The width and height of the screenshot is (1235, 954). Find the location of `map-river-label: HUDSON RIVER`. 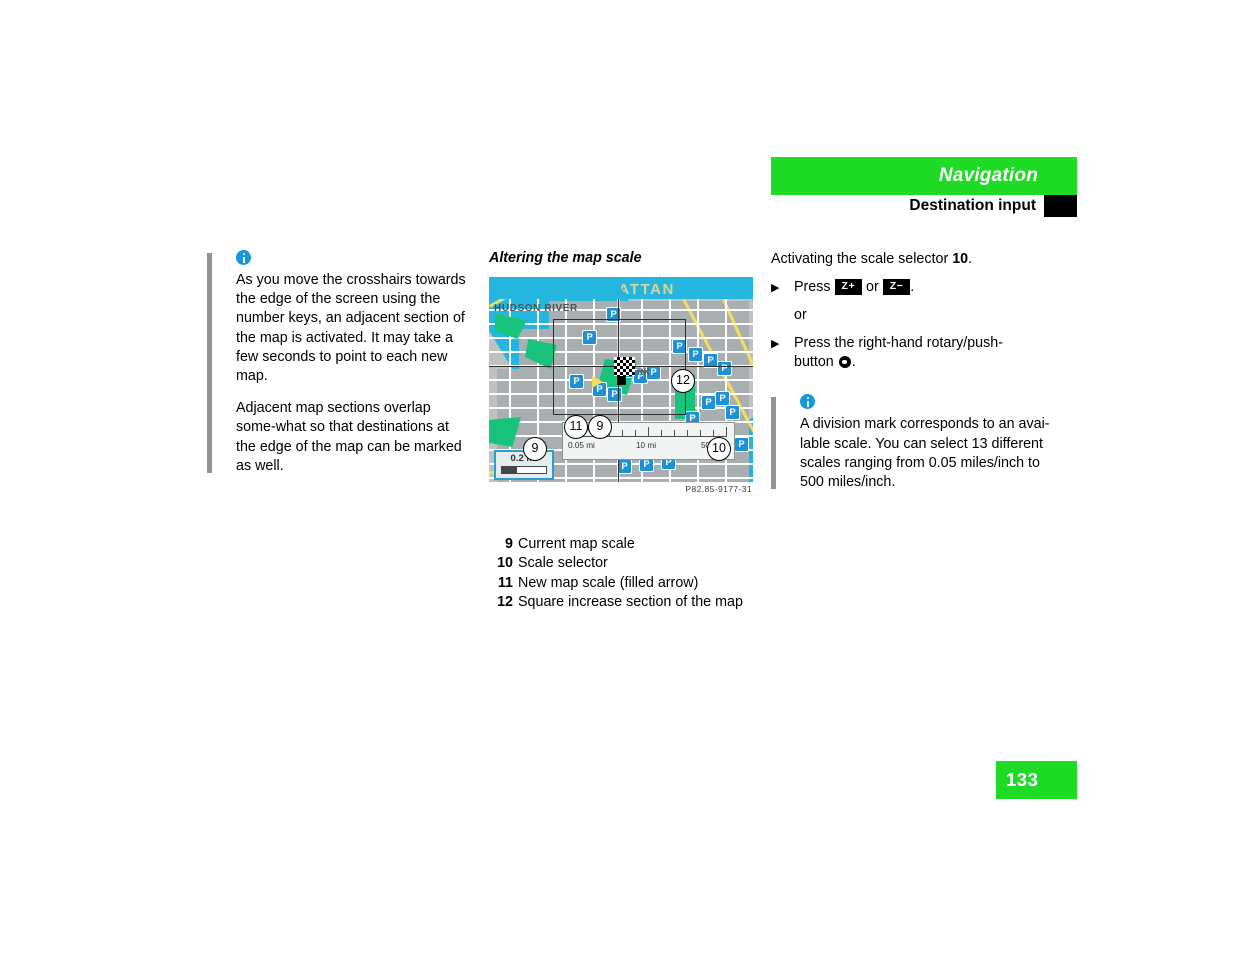

map-river-label: HUDSON RIVER is located at coordinates (536, 308).